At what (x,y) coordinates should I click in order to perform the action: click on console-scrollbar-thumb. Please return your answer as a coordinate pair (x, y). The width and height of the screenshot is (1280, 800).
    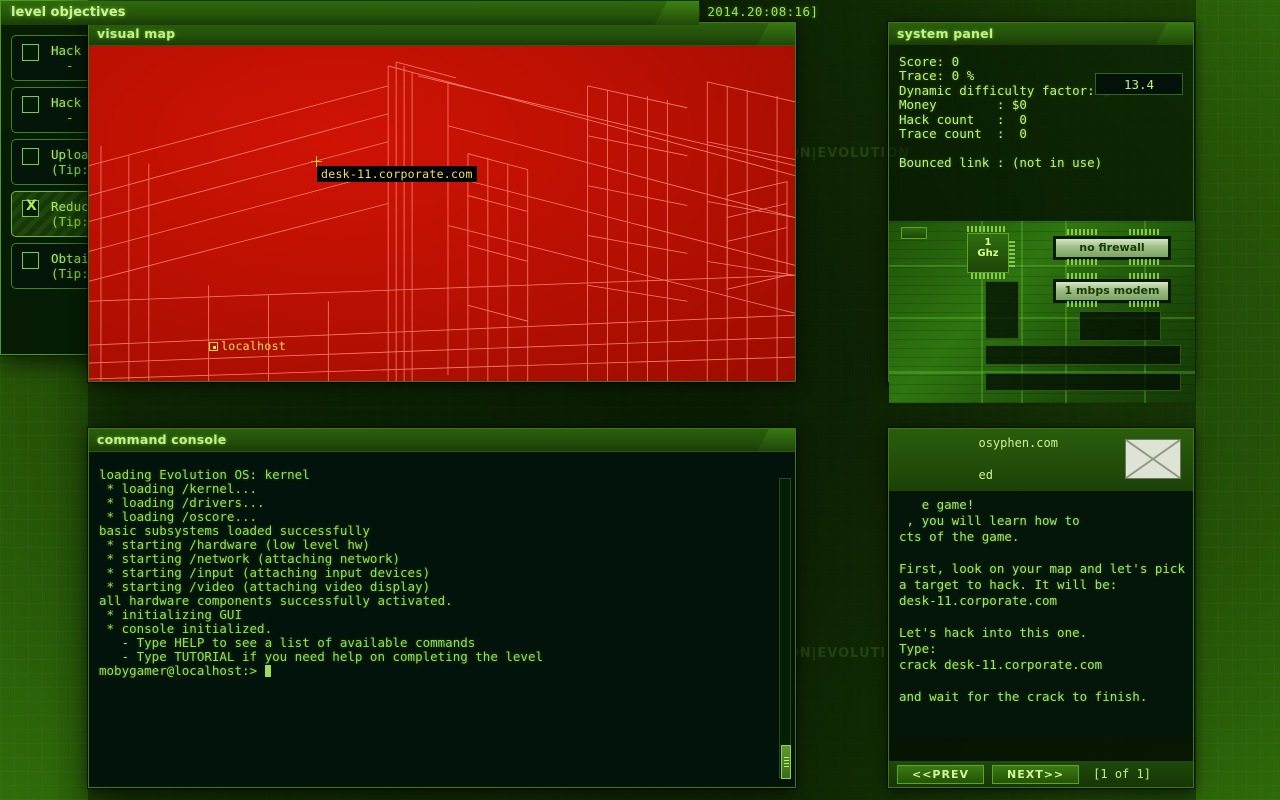
    Looking at the image, I should click on (786, 762).